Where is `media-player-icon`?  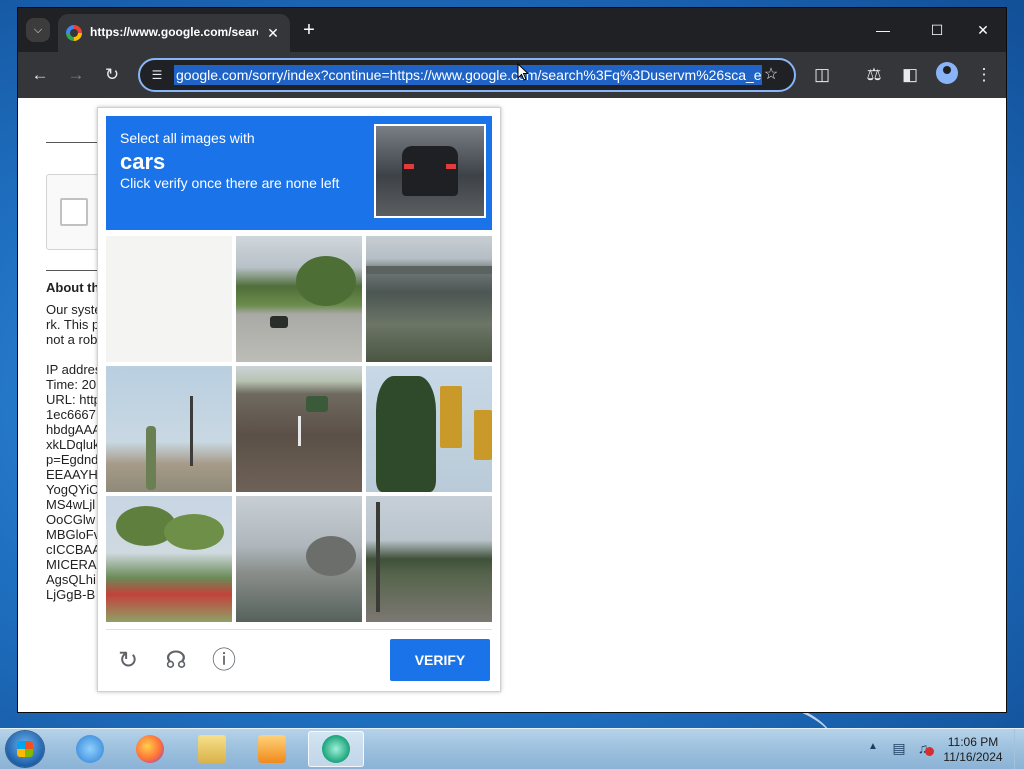
media-player-icon is located at coordinates (272, 749).